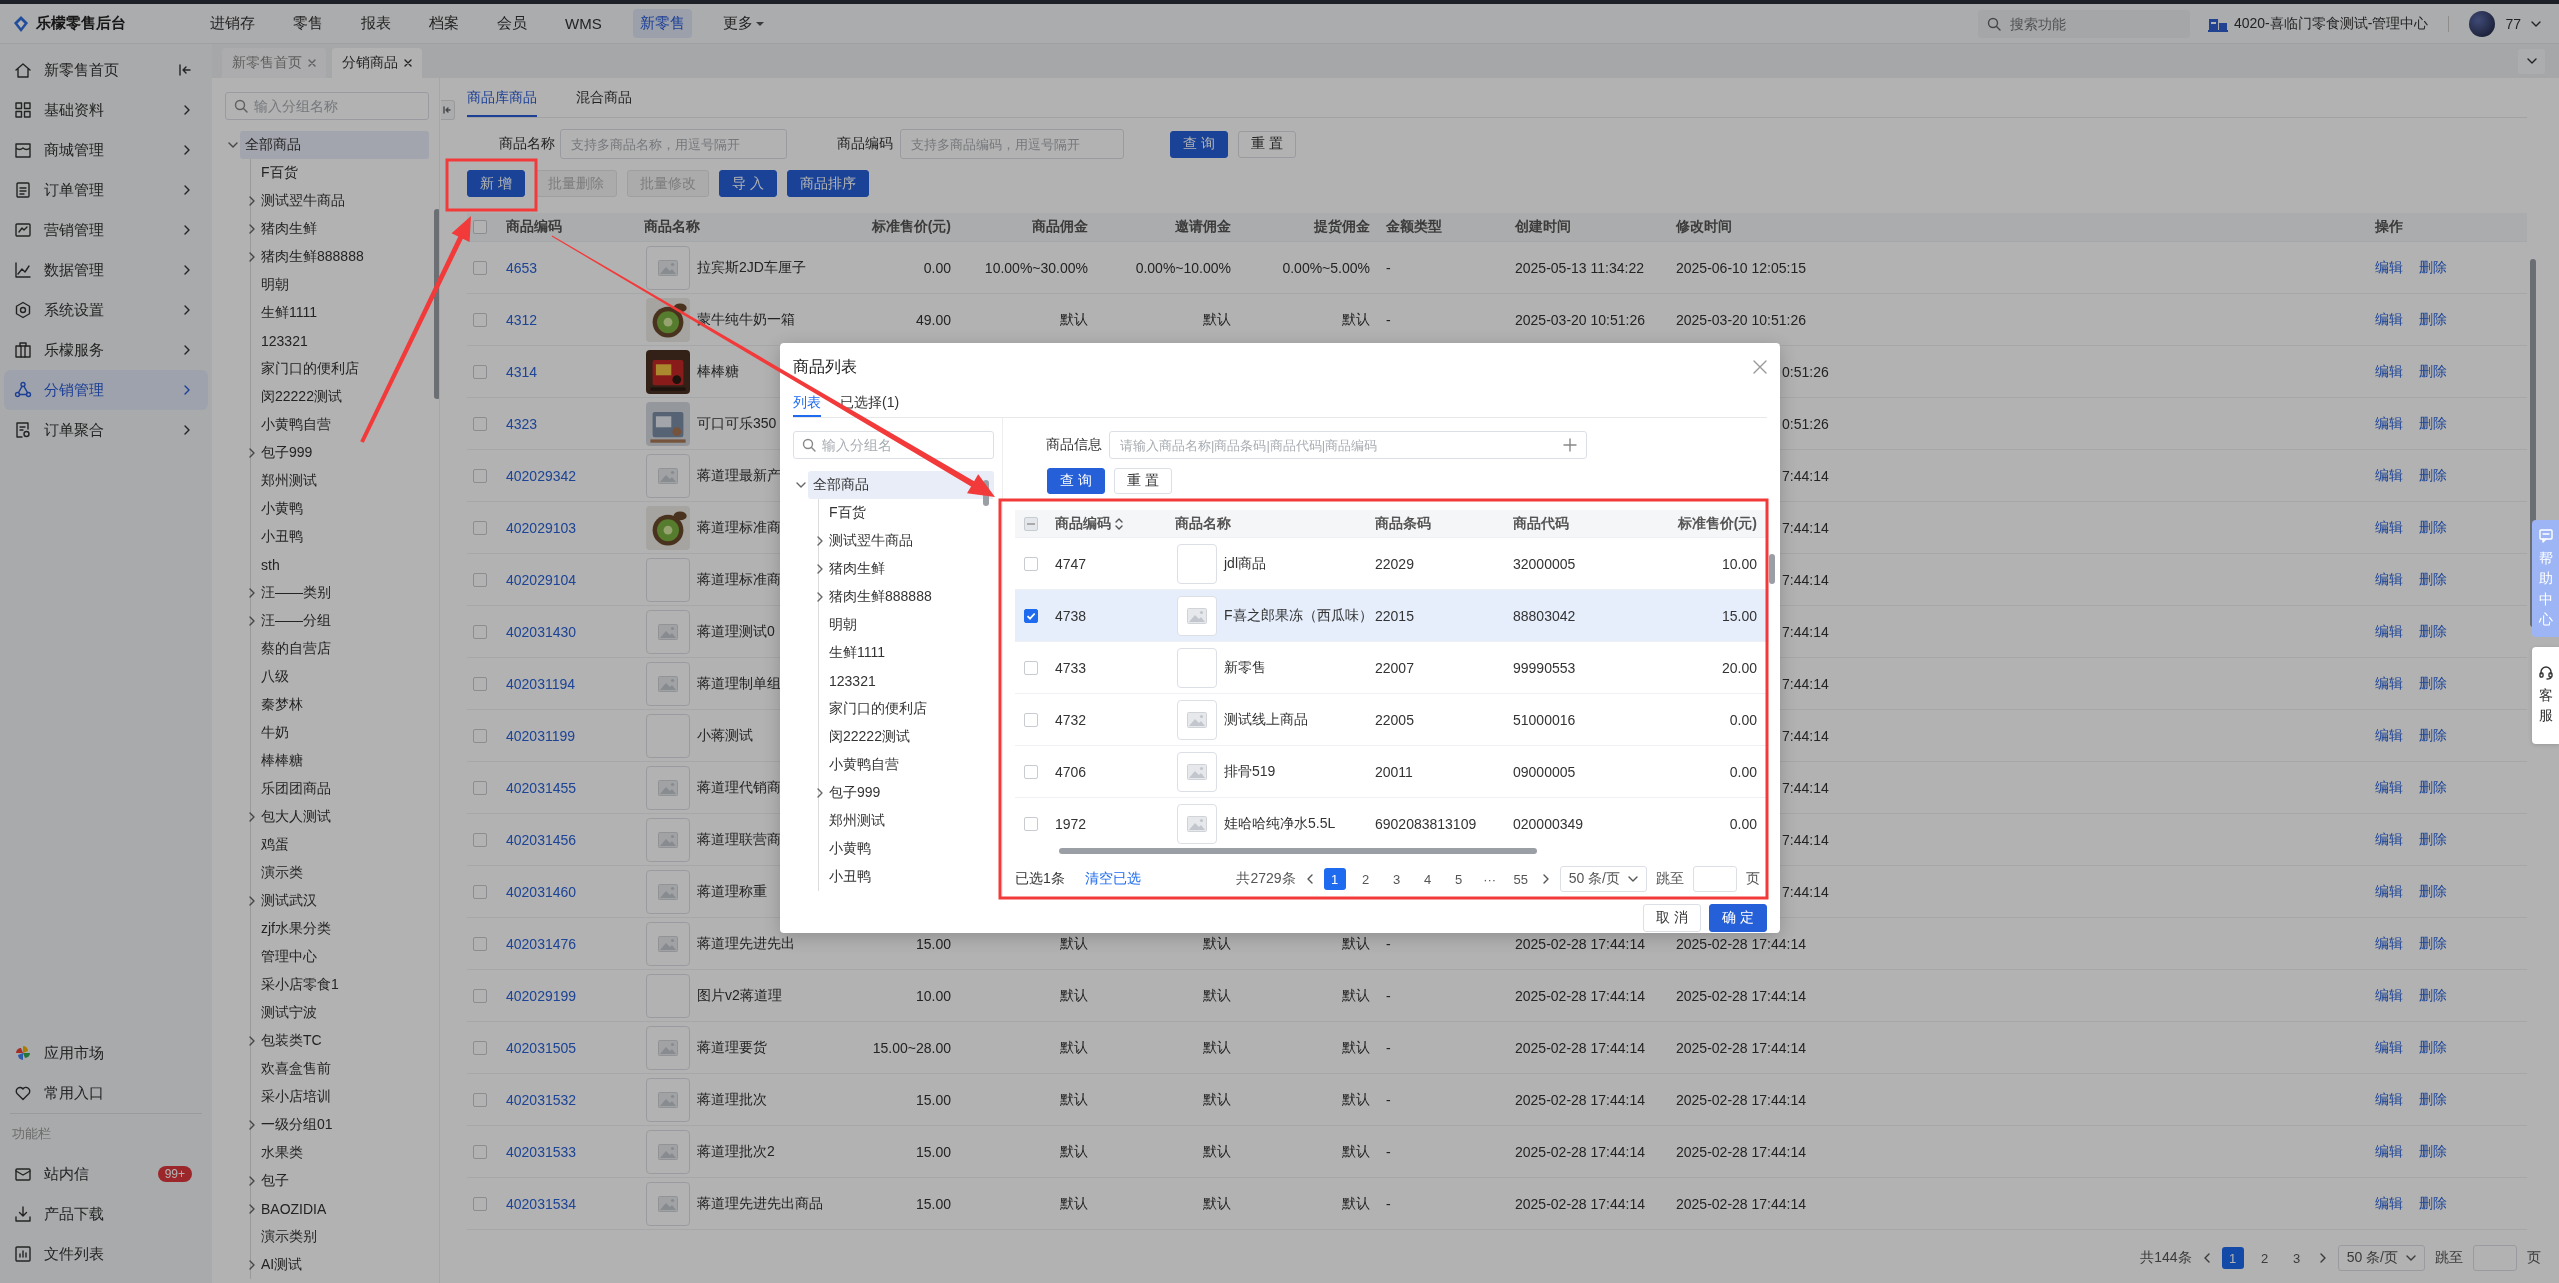 Image resolution: width=2559 pixels, height=1283 pixels. What do you see at coordinates (289, 313) in the screenshot?
I see `tree-item: 生鲜1111` at bounding box center [289, 313].